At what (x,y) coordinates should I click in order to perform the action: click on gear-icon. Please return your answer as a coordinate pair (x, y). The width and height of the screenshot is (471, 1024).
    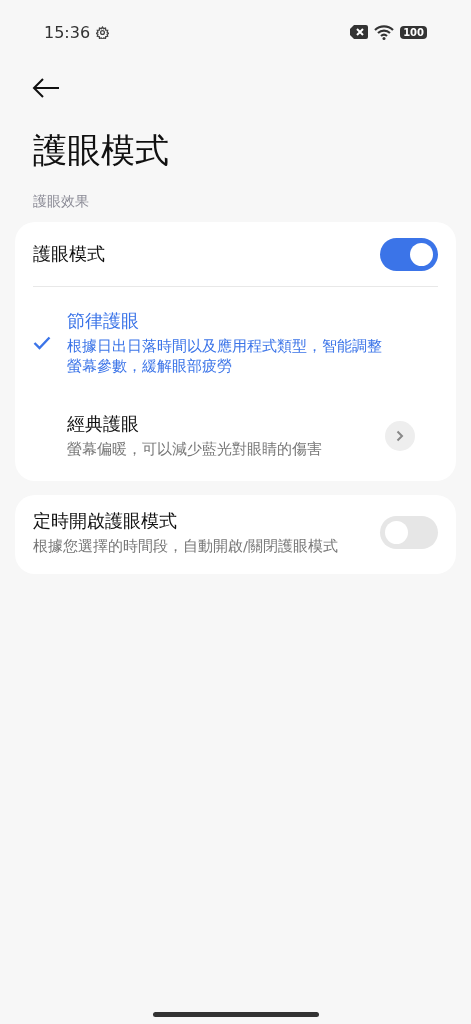
    Looking at the image, I should click on (103, 32).